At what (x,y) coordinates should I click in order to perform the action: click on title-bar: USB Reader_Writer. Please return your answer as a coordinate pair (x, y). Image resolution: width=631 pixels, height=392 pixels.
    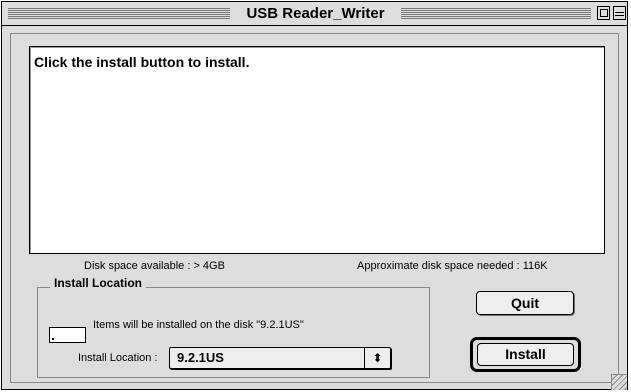
    Looking at the image, I should click on (314, 14).